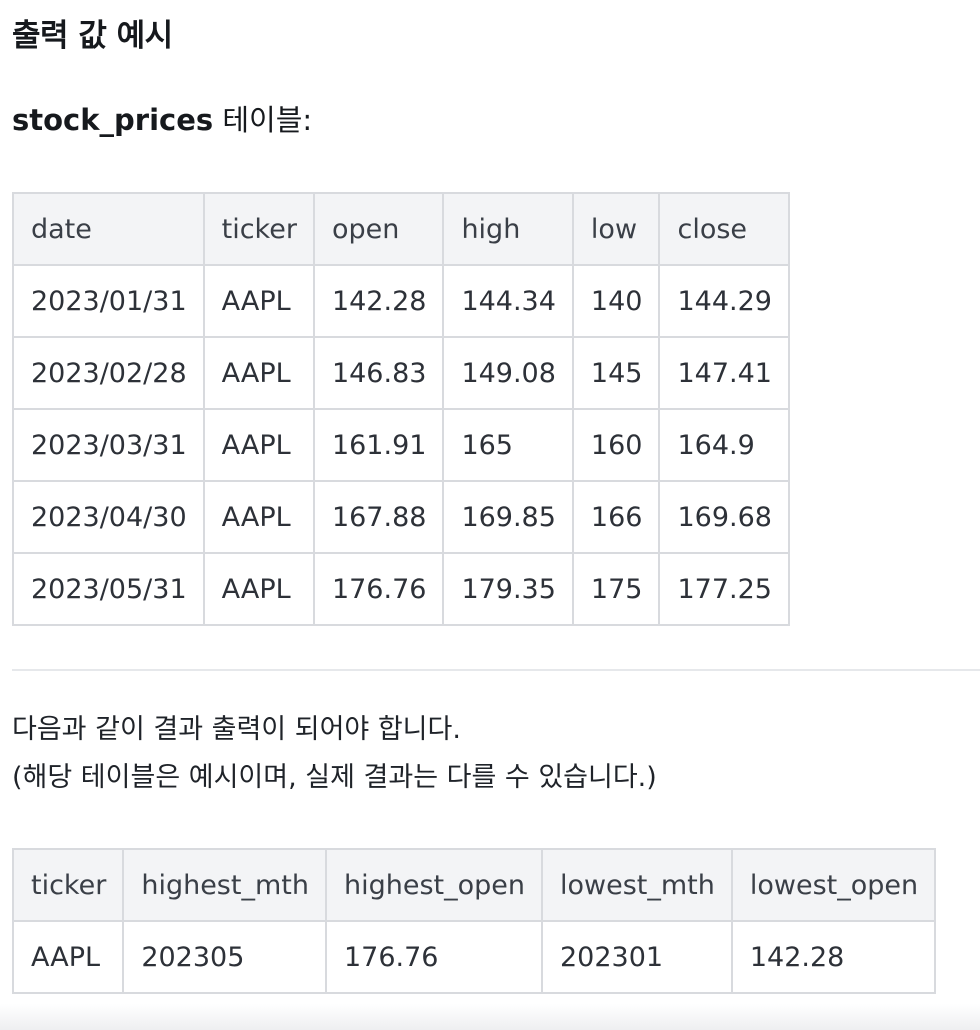 The height and width of the screenshot is (1030, 980). I want to click on table-row: 2023/03/31 AAPL 161.91 165 160 164.9, so click(401, 445).